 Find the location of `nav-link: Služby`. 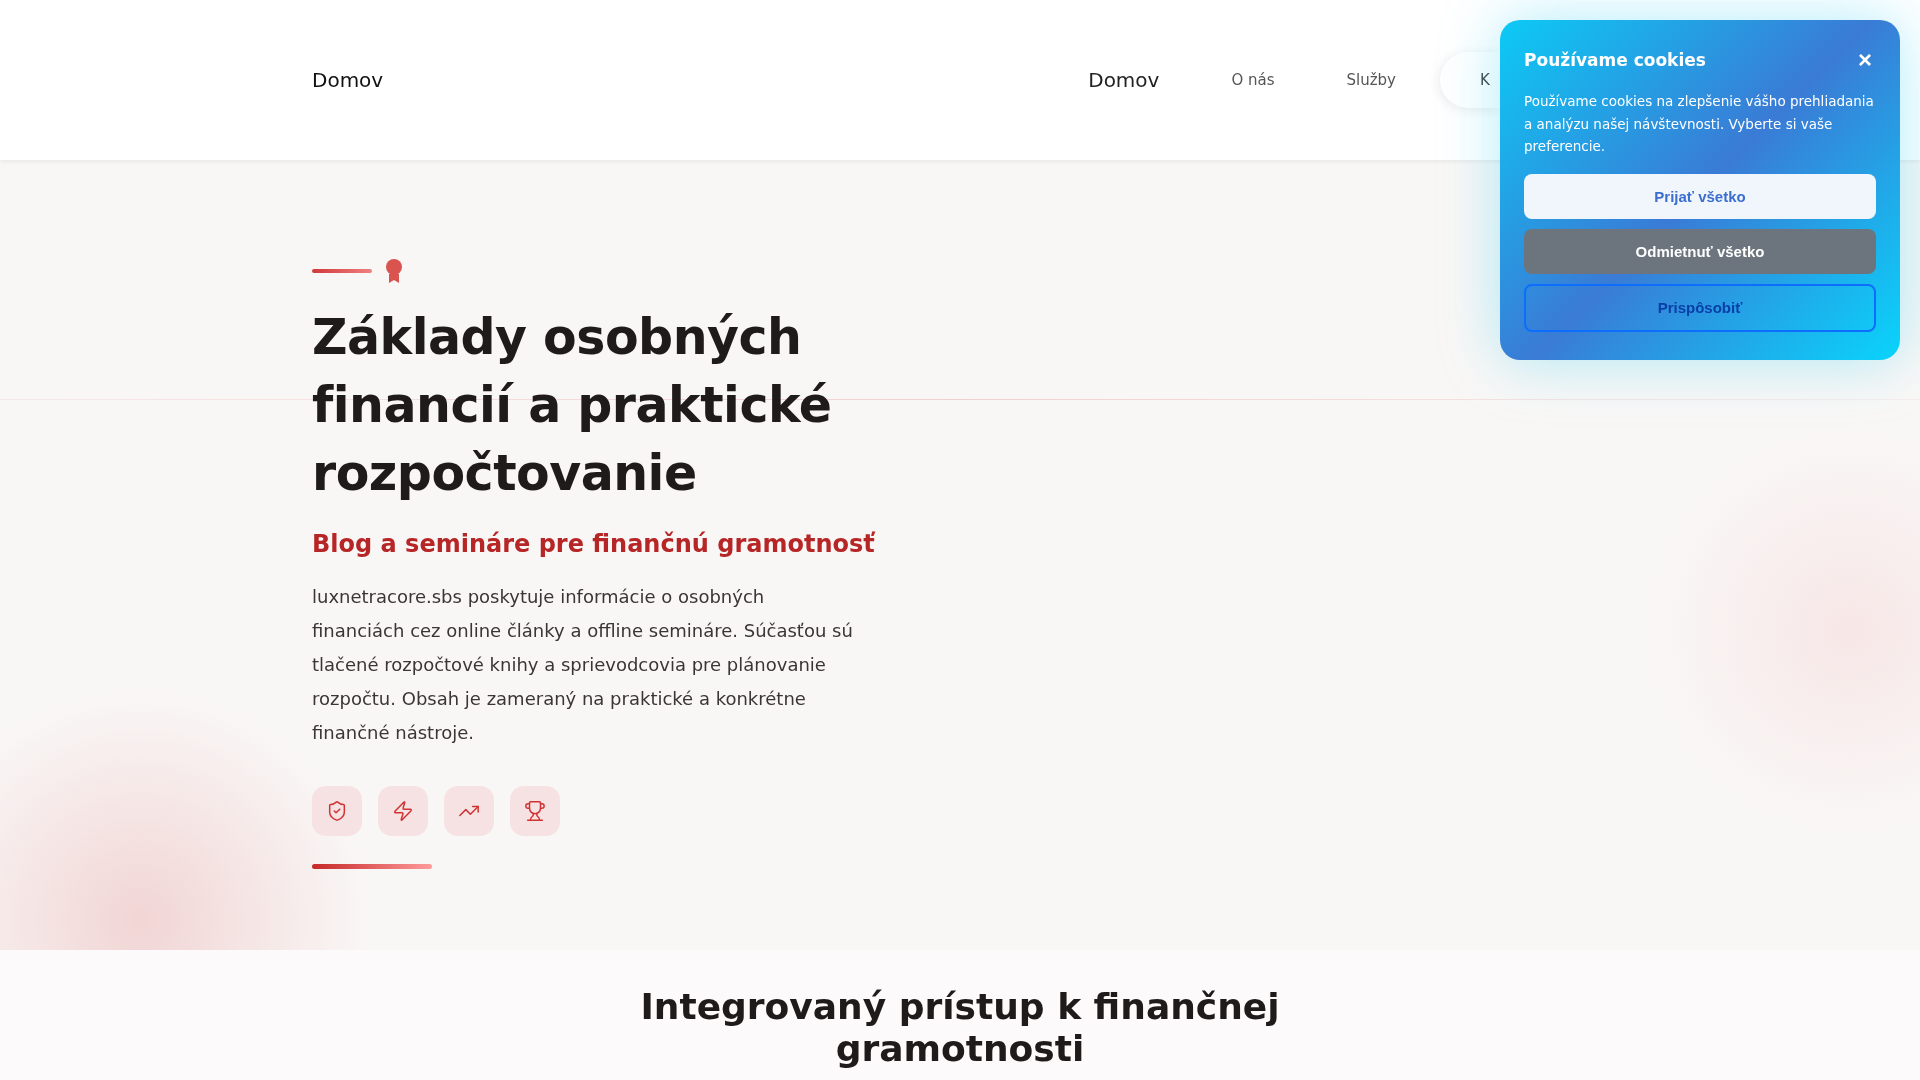

nav-link: Služby is located at coordinates (1371, 80).